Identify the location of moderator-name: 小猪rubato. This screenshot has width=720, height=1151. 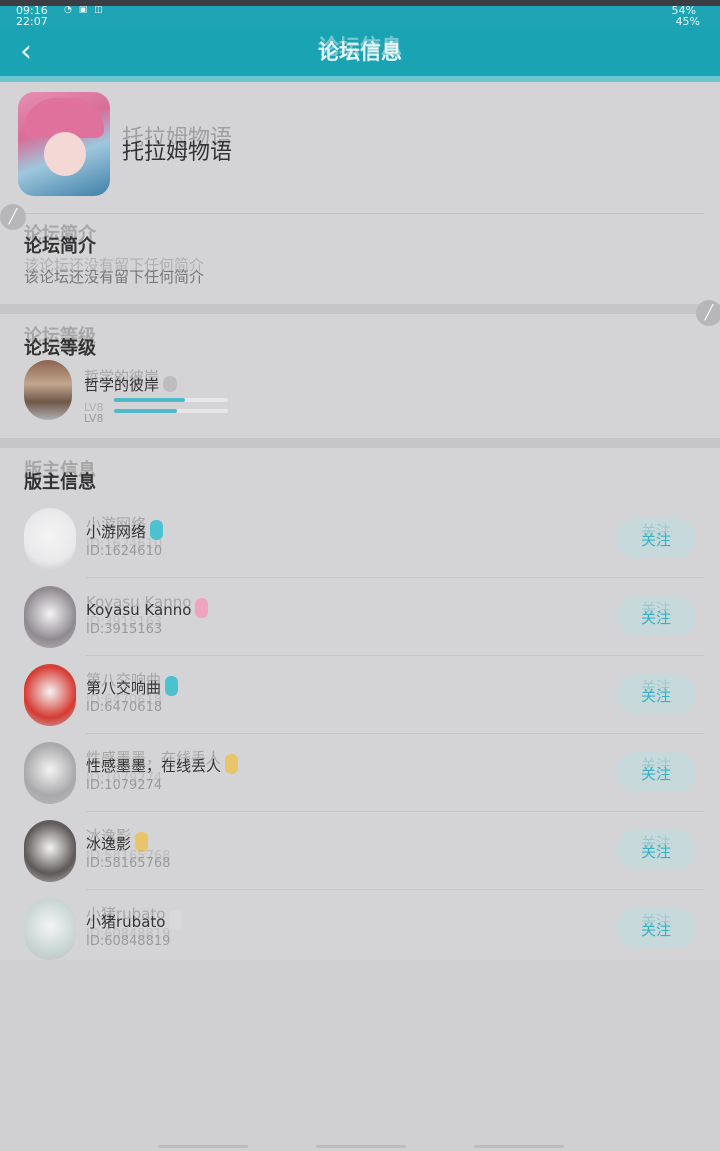
(134, 921).